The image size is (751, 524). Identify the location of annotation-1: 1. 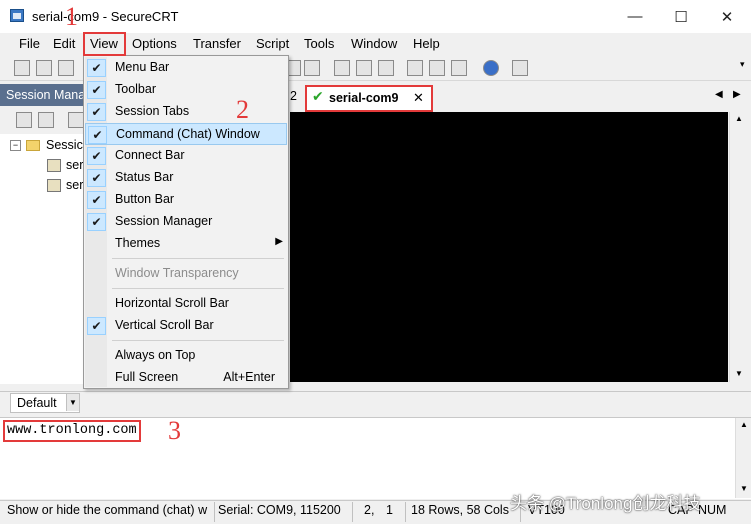
(71, 16).